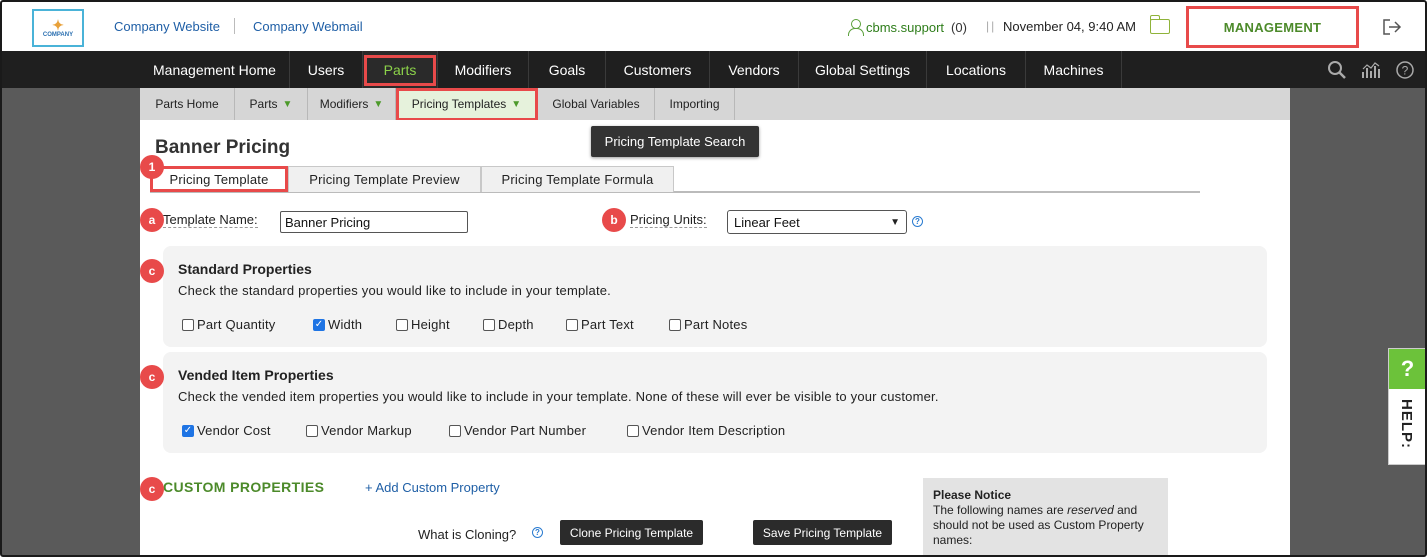  Describe the element at coordinates (675, 141) in the screenshot. I see `pricing-template-search-menu: Pricing Template Search` at that location.